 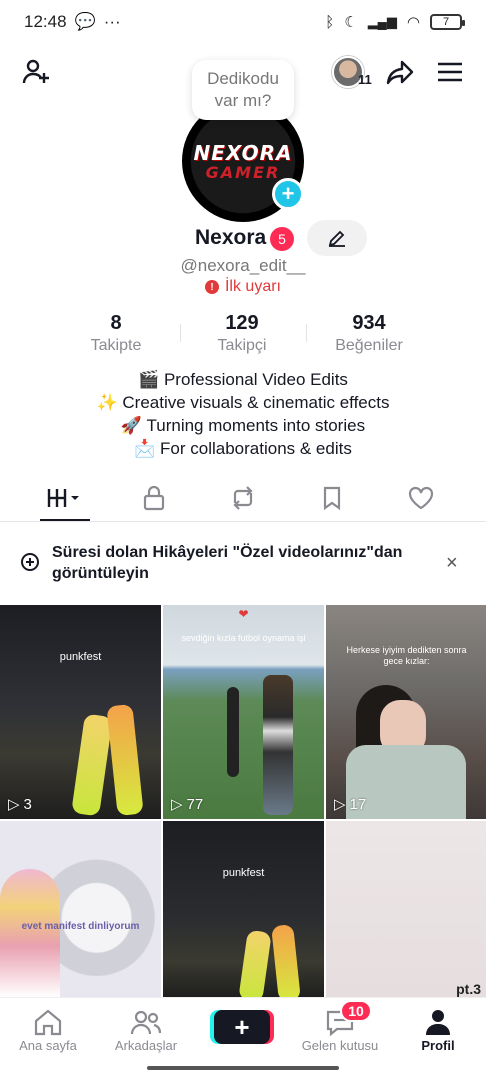 What do you see at coordinates (406, 909) in the screenshot?
I see `video-tile: pt.3` at bounding box center [406, 909].